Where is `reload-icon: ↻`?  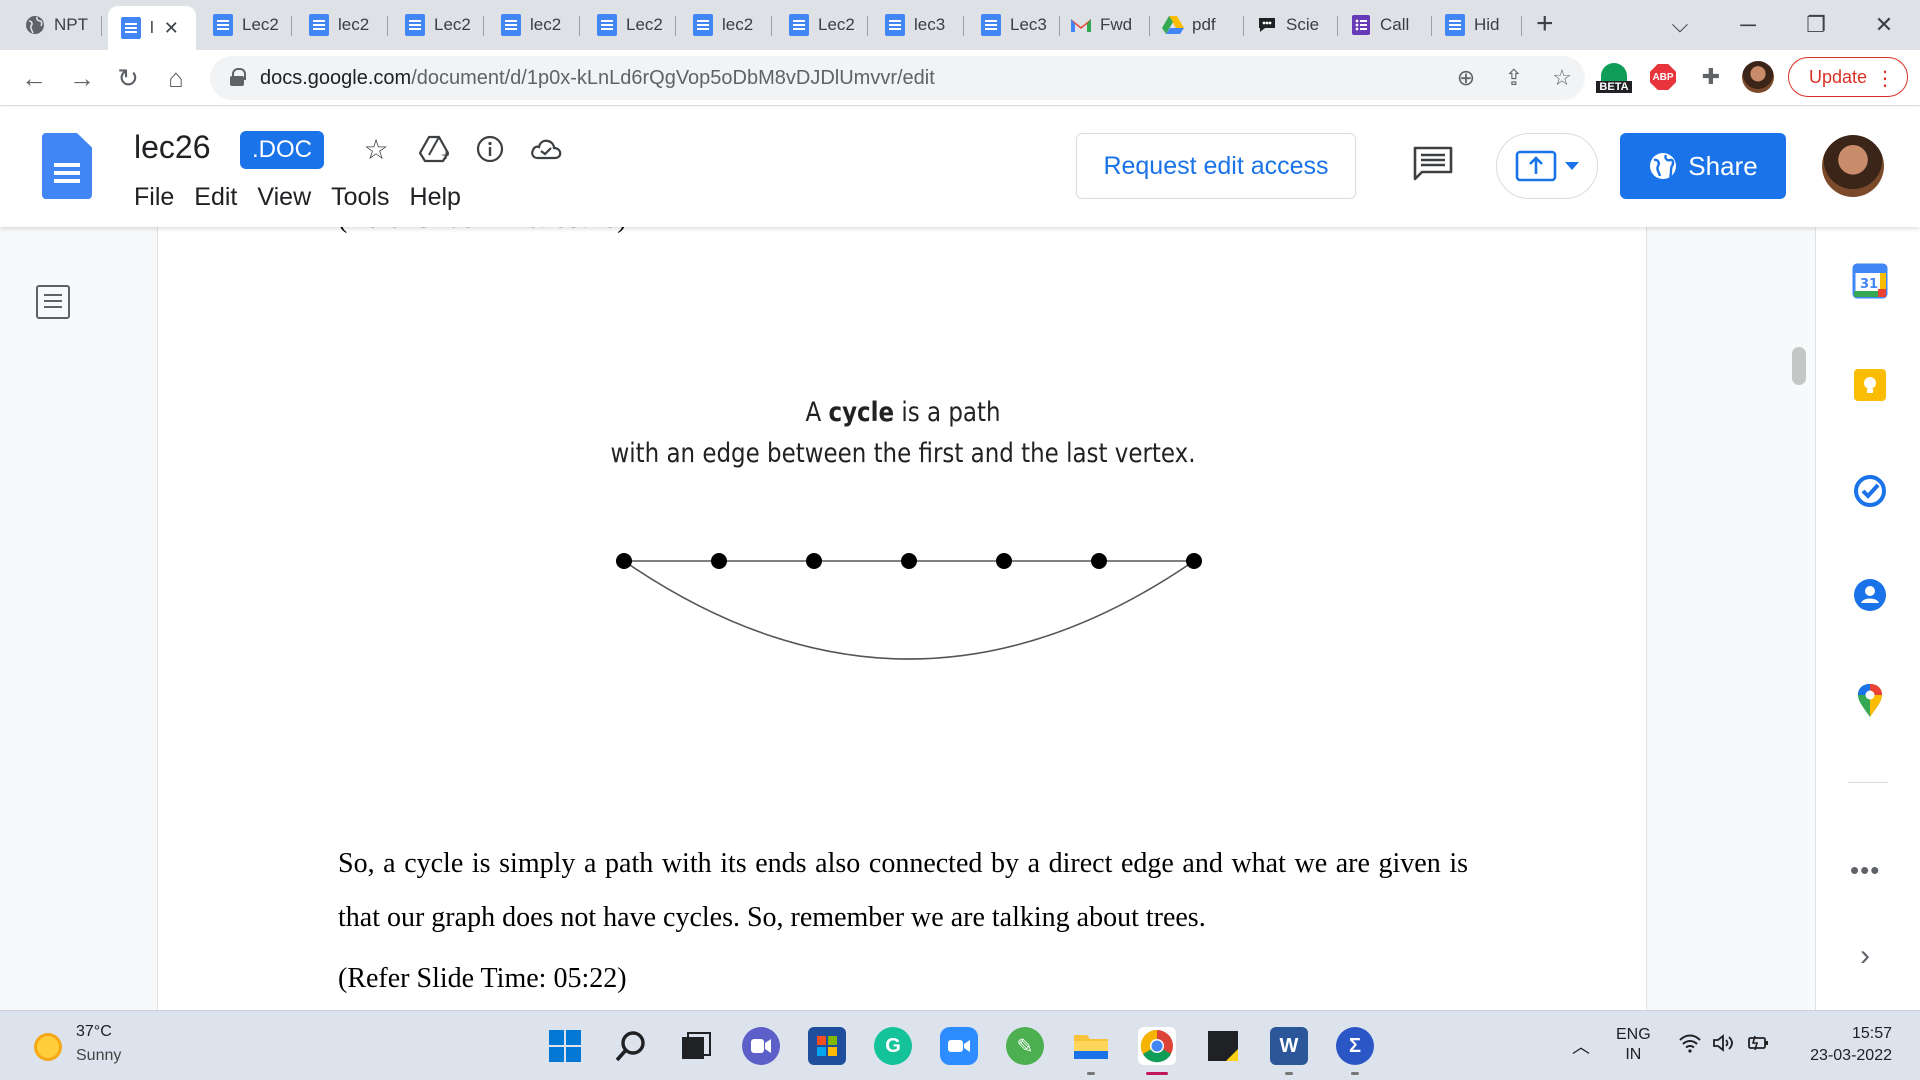
reload-icon: ↻ is located at coordinates (128, 78).